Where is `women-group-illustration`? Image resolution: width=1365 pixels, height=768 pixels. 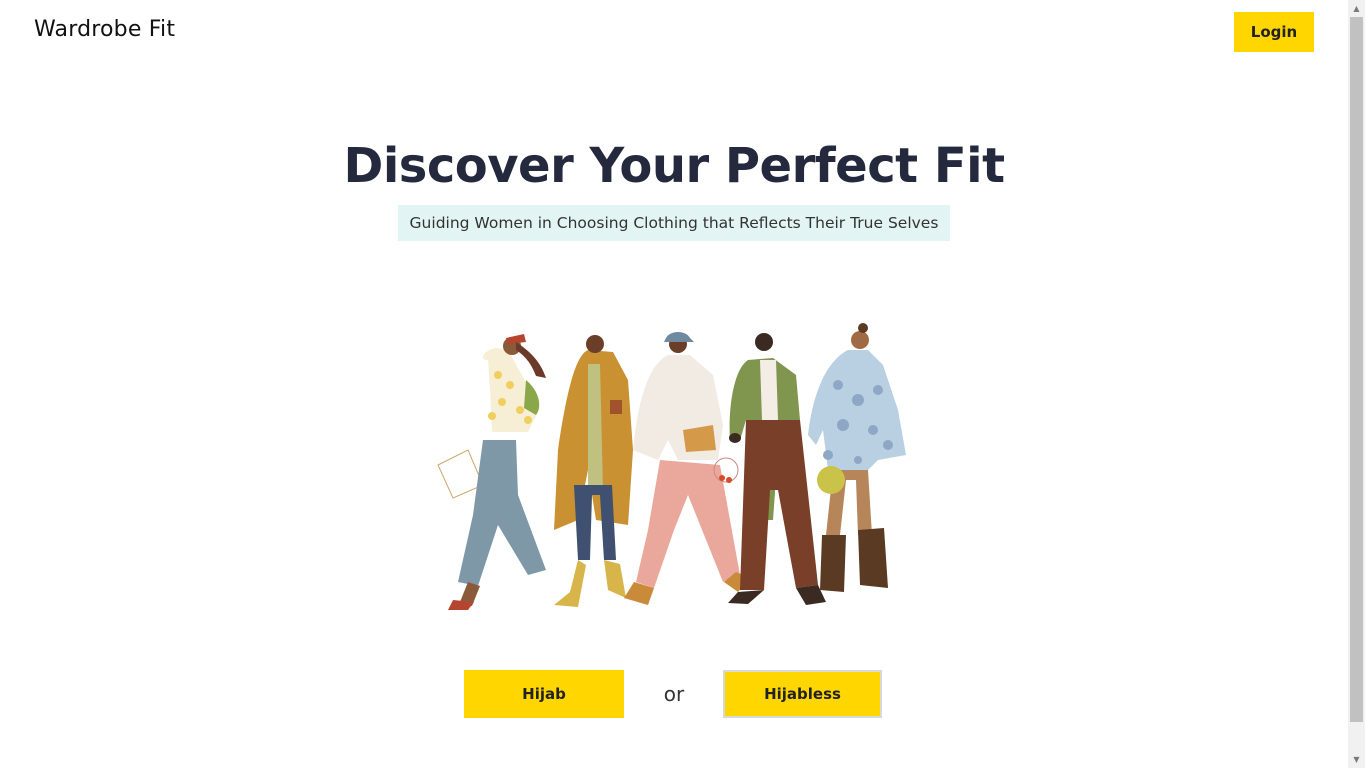
women-group-illustration is located at coordinates (671, 466).